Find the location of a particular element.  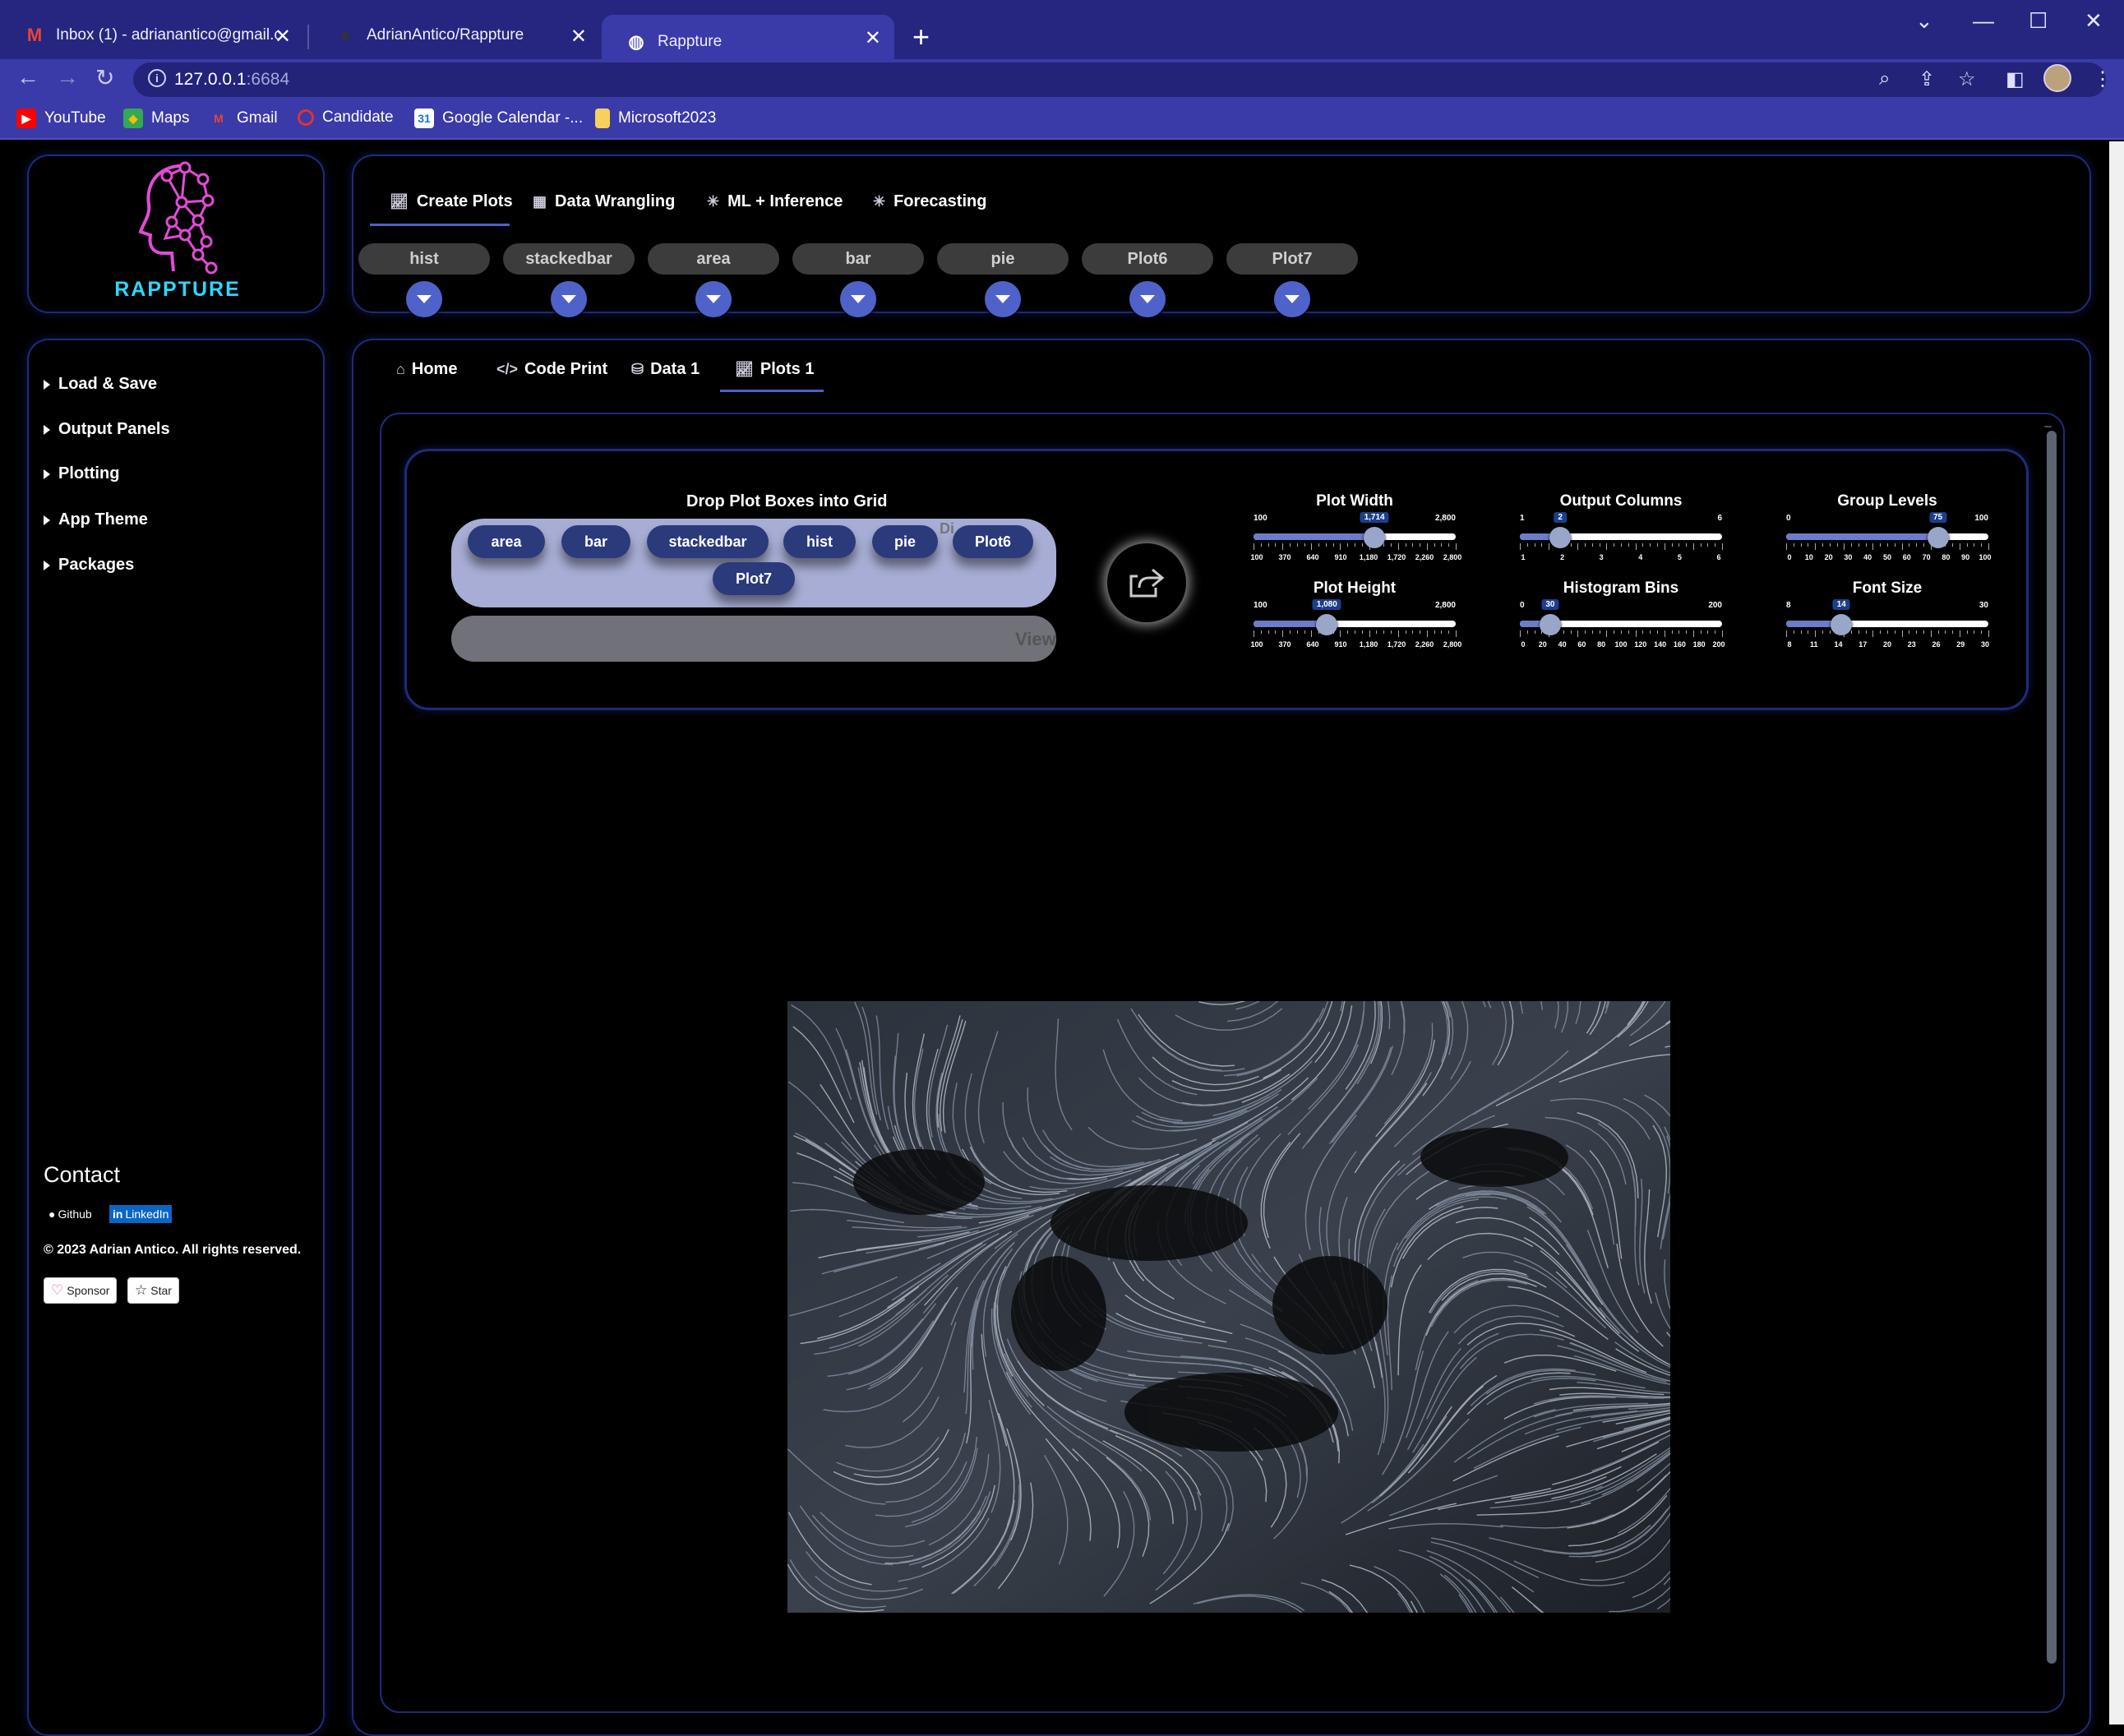

output-columns-slider: Output Columns 1 6 2 1 2 3 4 5 6 is located at coordinates (1622, 526).